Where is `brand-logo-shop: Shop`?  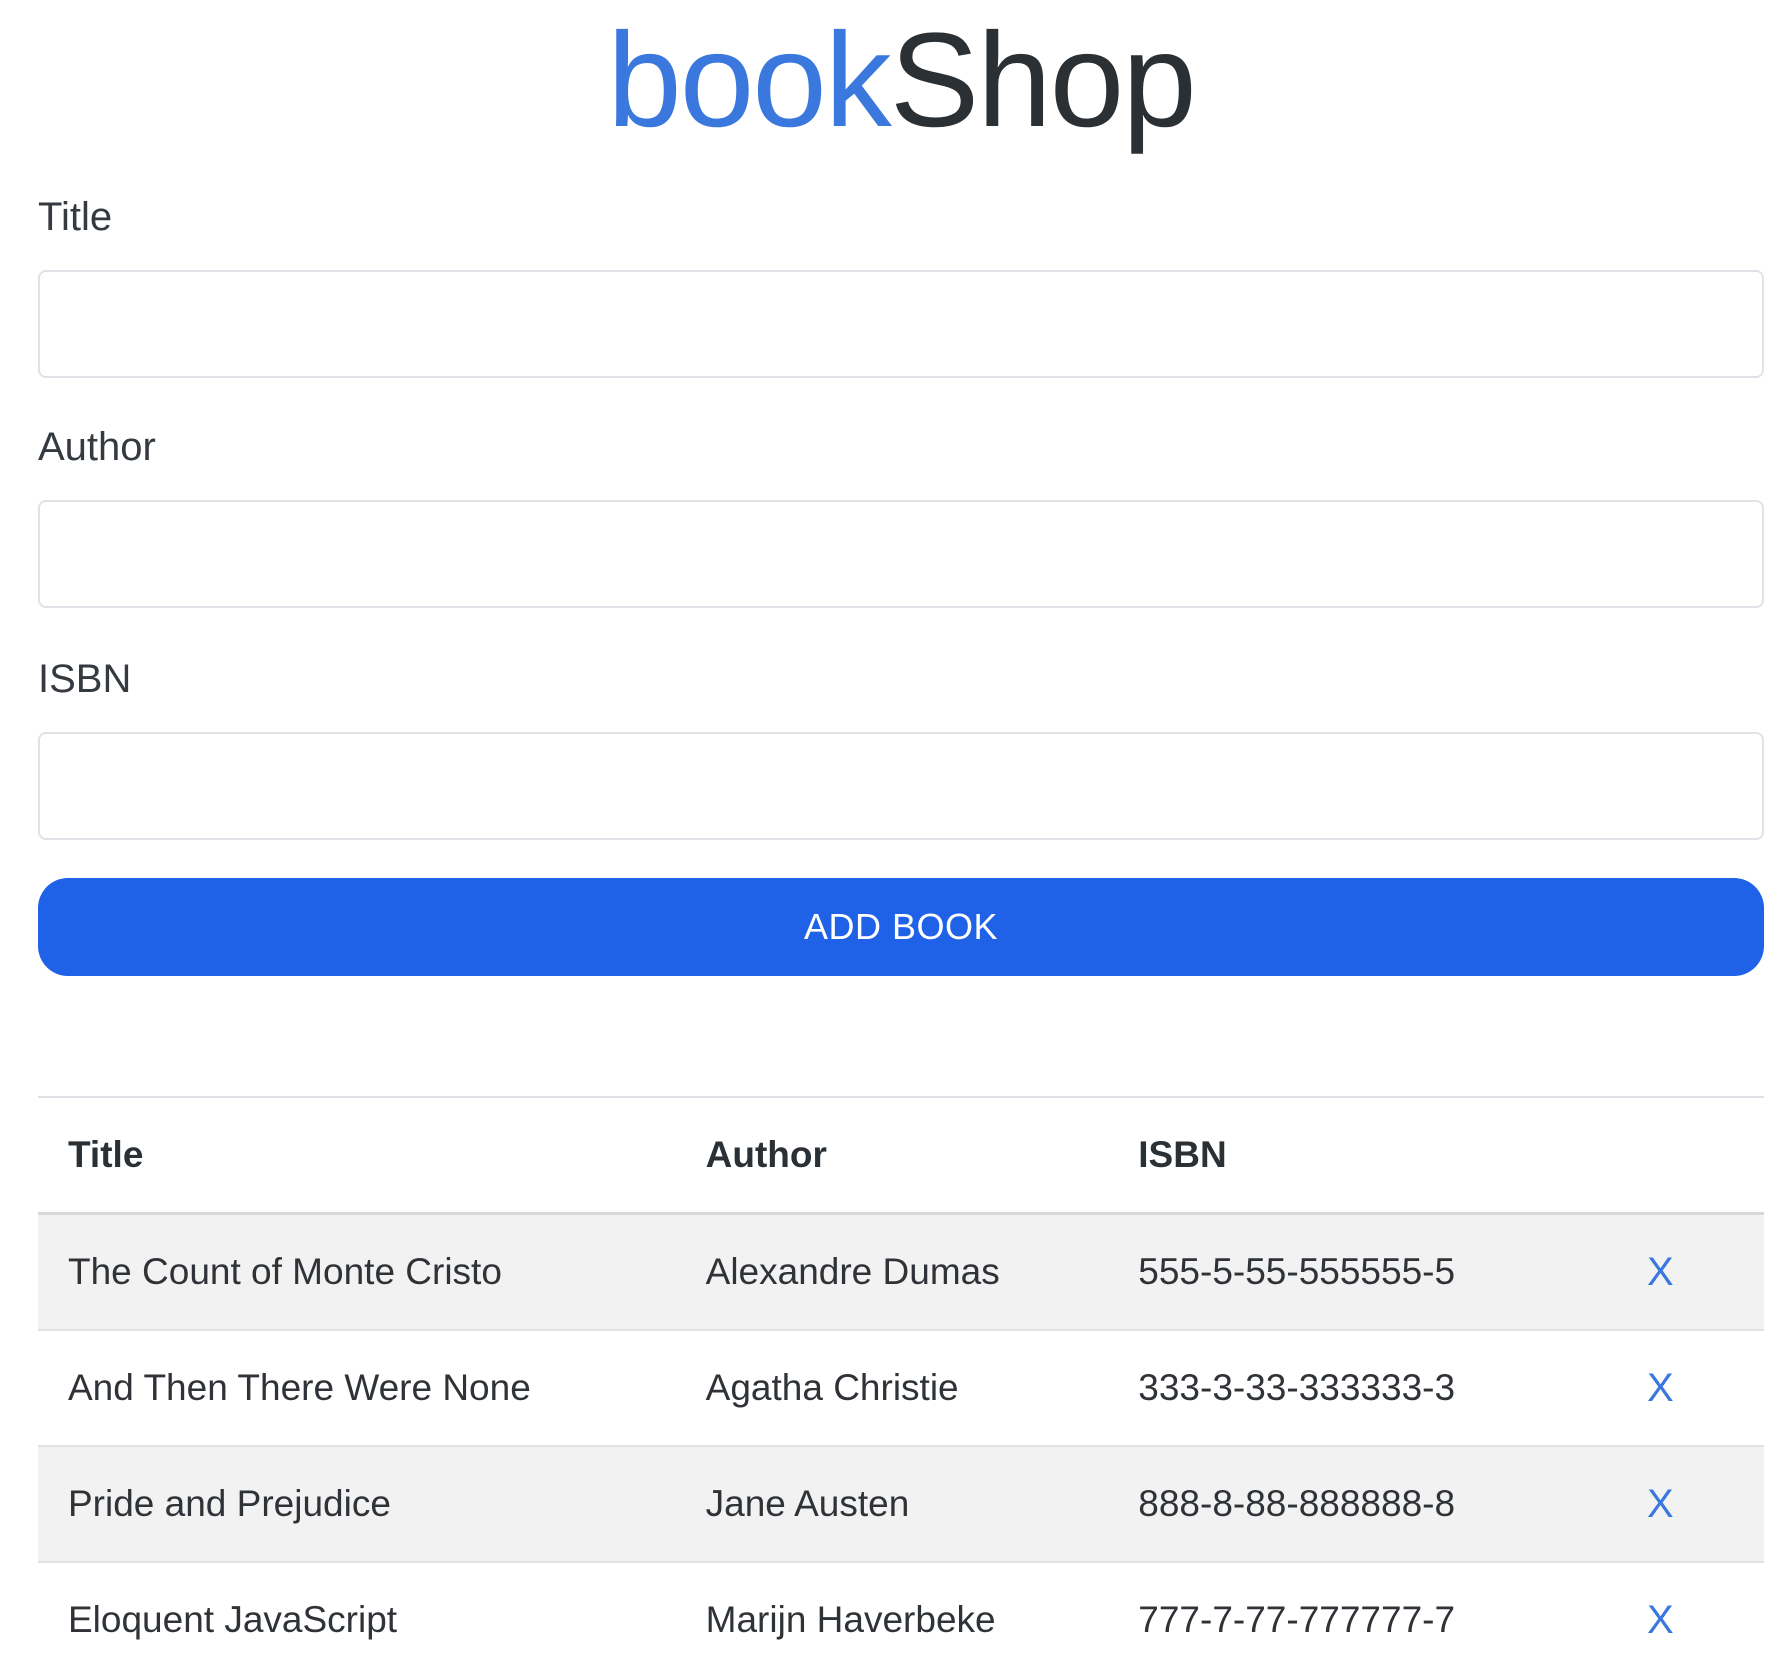
brand-logo-shop: Shop is located at coordinates (1042, 80).